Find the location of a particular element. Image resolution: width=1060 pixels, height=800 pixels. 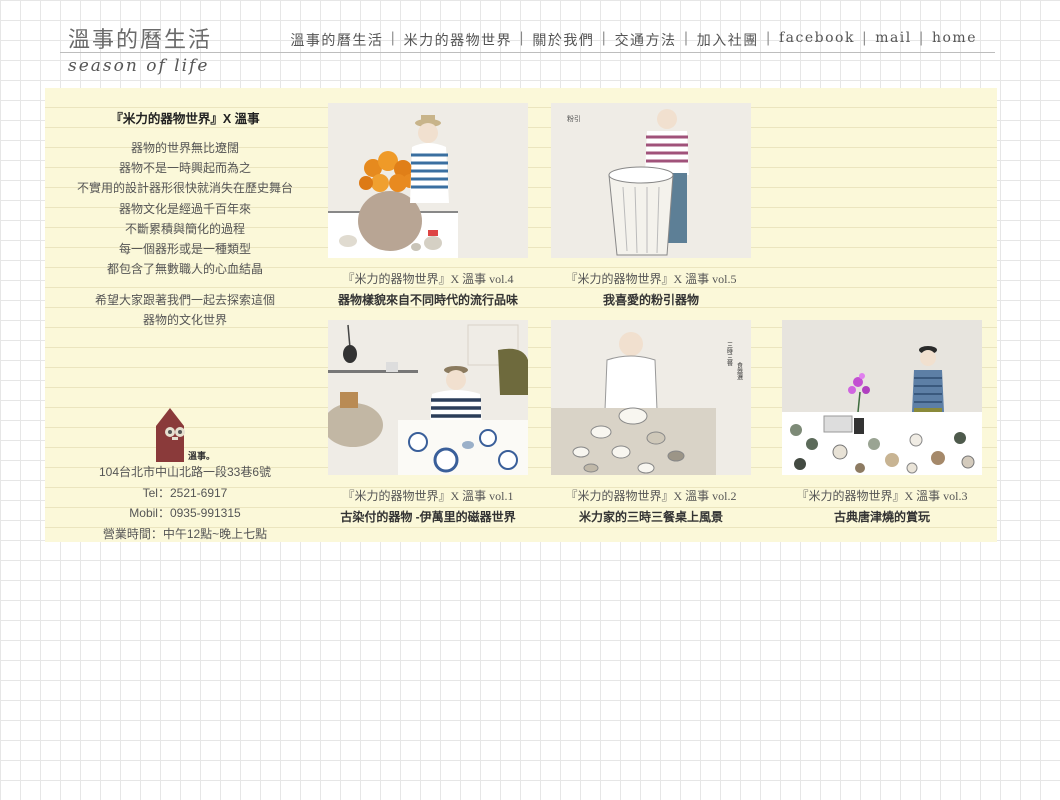

opening-hours: 營業時間：中午12點~晚上七點 is located at coordinates (185, 533).